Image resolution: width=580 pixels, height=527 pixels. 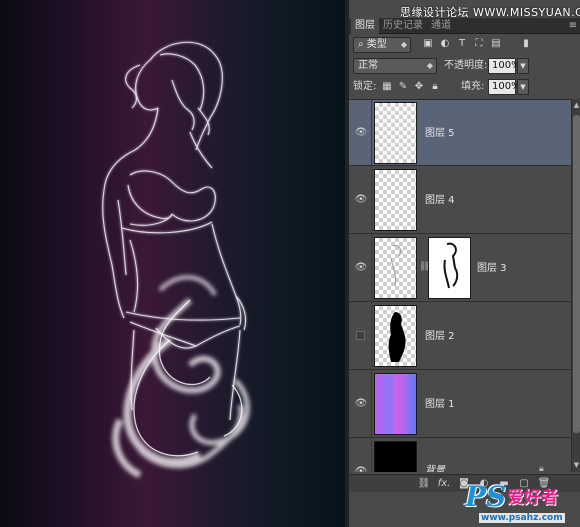 What do you see at coordinates (504, 66) in the screenshot?
I see `opacity-input: 100%` at bounding box center [504, 66].